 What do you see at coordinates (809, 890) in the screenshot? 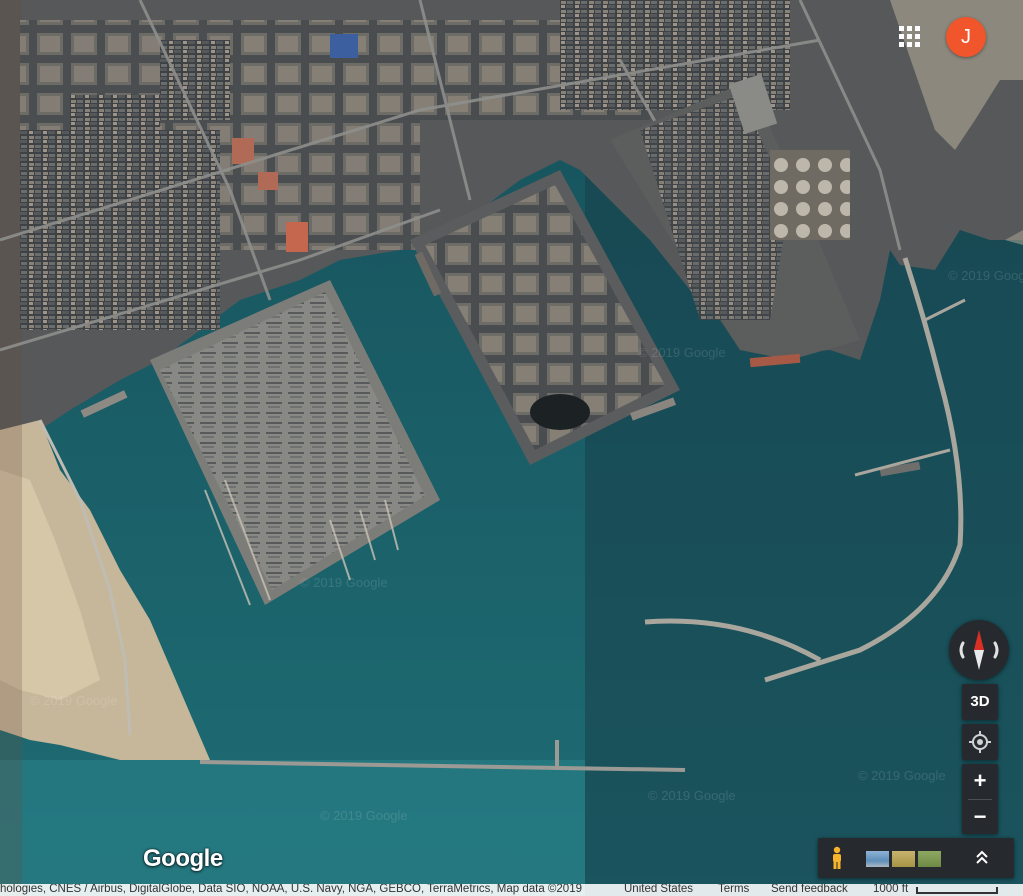
I see `send-feedback-link: Send feedback` at bounding box center [809, 890].